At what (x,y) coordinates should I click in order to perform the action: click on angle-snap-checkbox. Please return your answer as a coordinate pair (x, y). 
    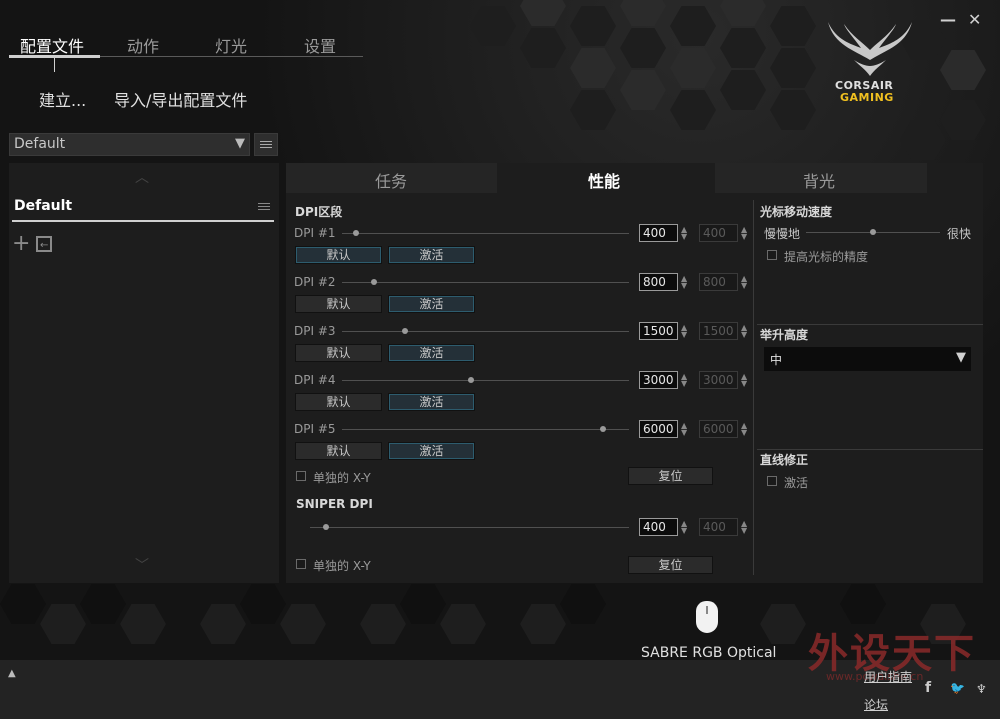
    Looking at the image, I should click on (772, 481).